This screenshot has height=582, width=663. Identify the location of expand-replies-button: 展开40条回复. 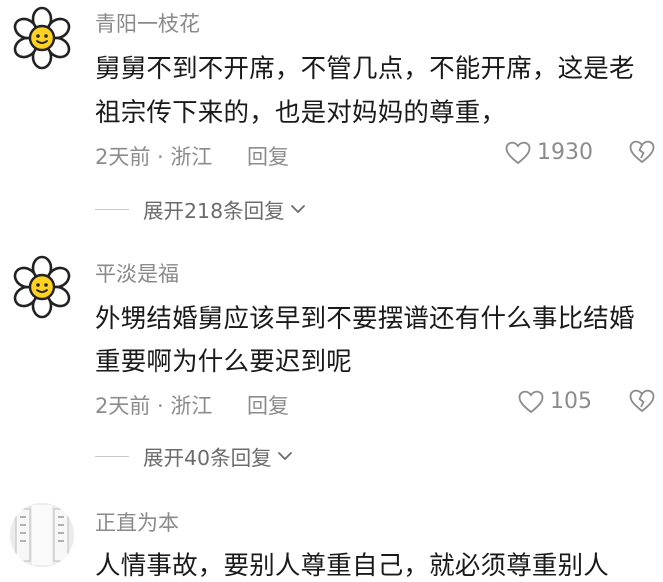
(194, 456).